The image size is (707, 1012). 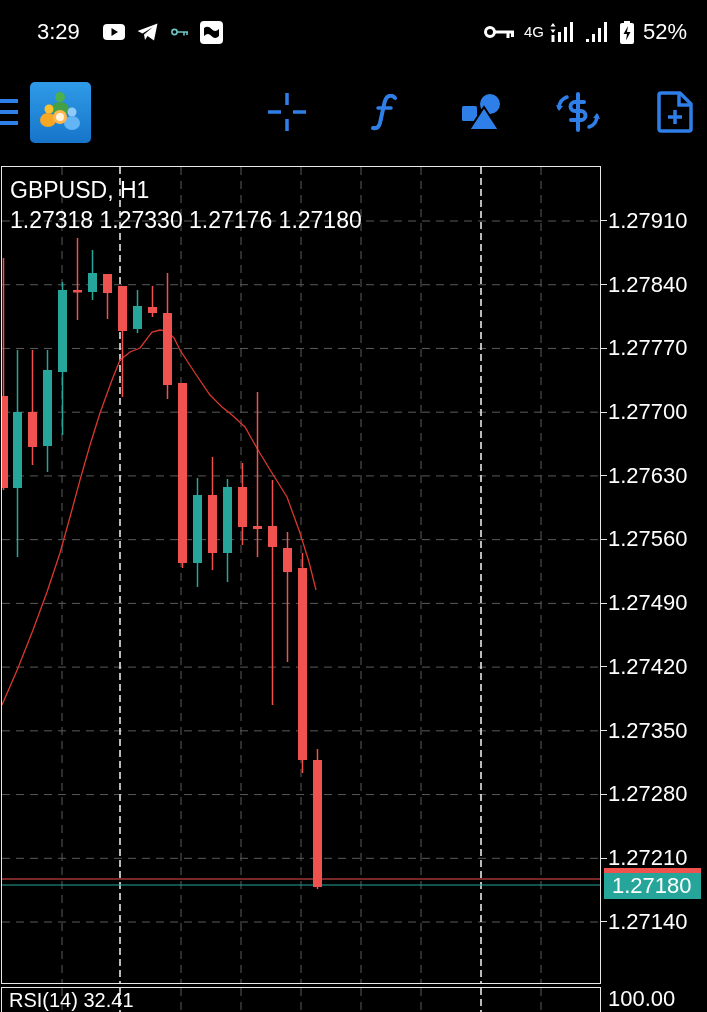 I want to click on price-scale-label: 1.27910, so click(x=648, y=220).